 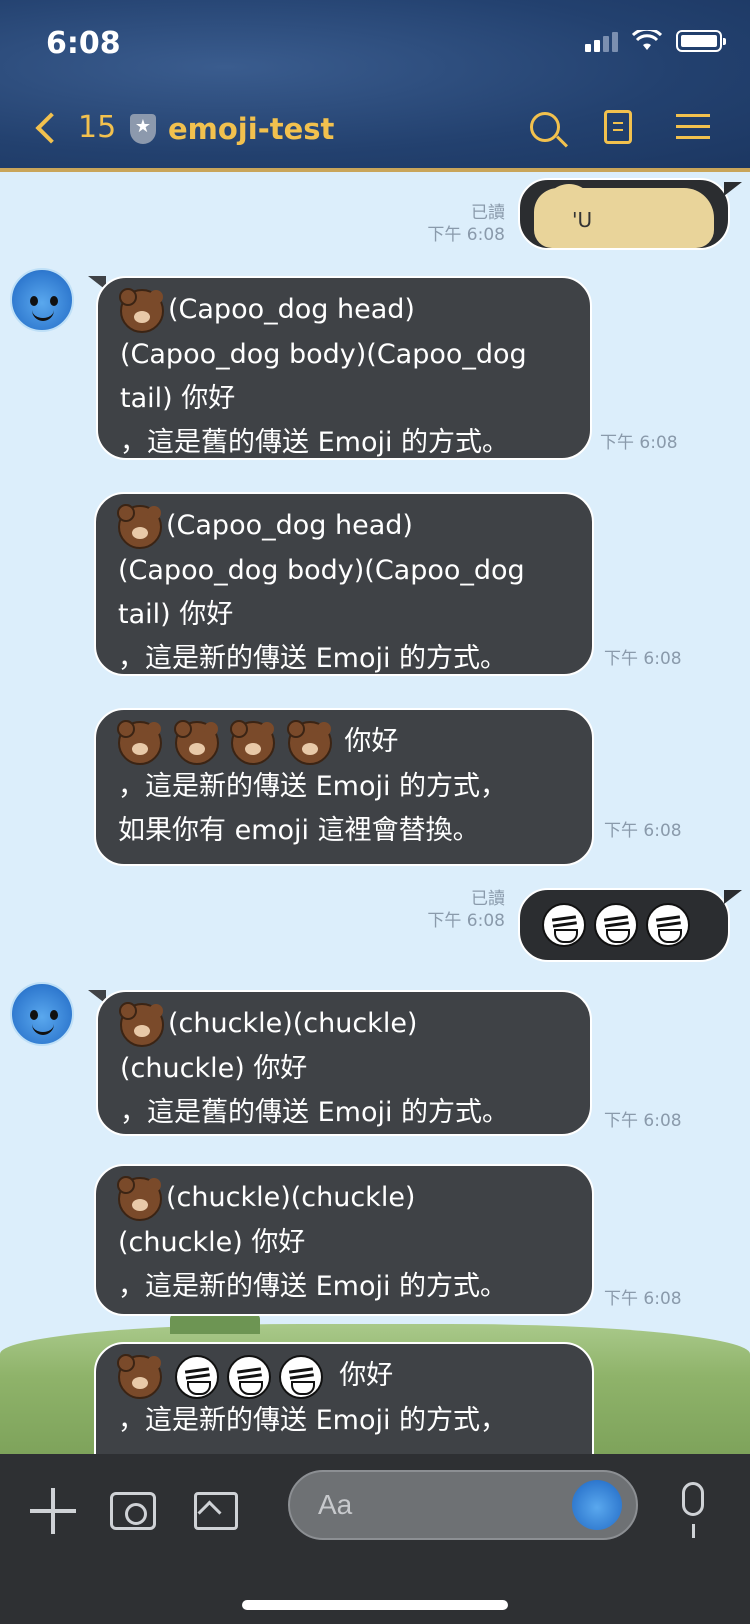 I want to click on notes-icon, so click(x=618, y=127).